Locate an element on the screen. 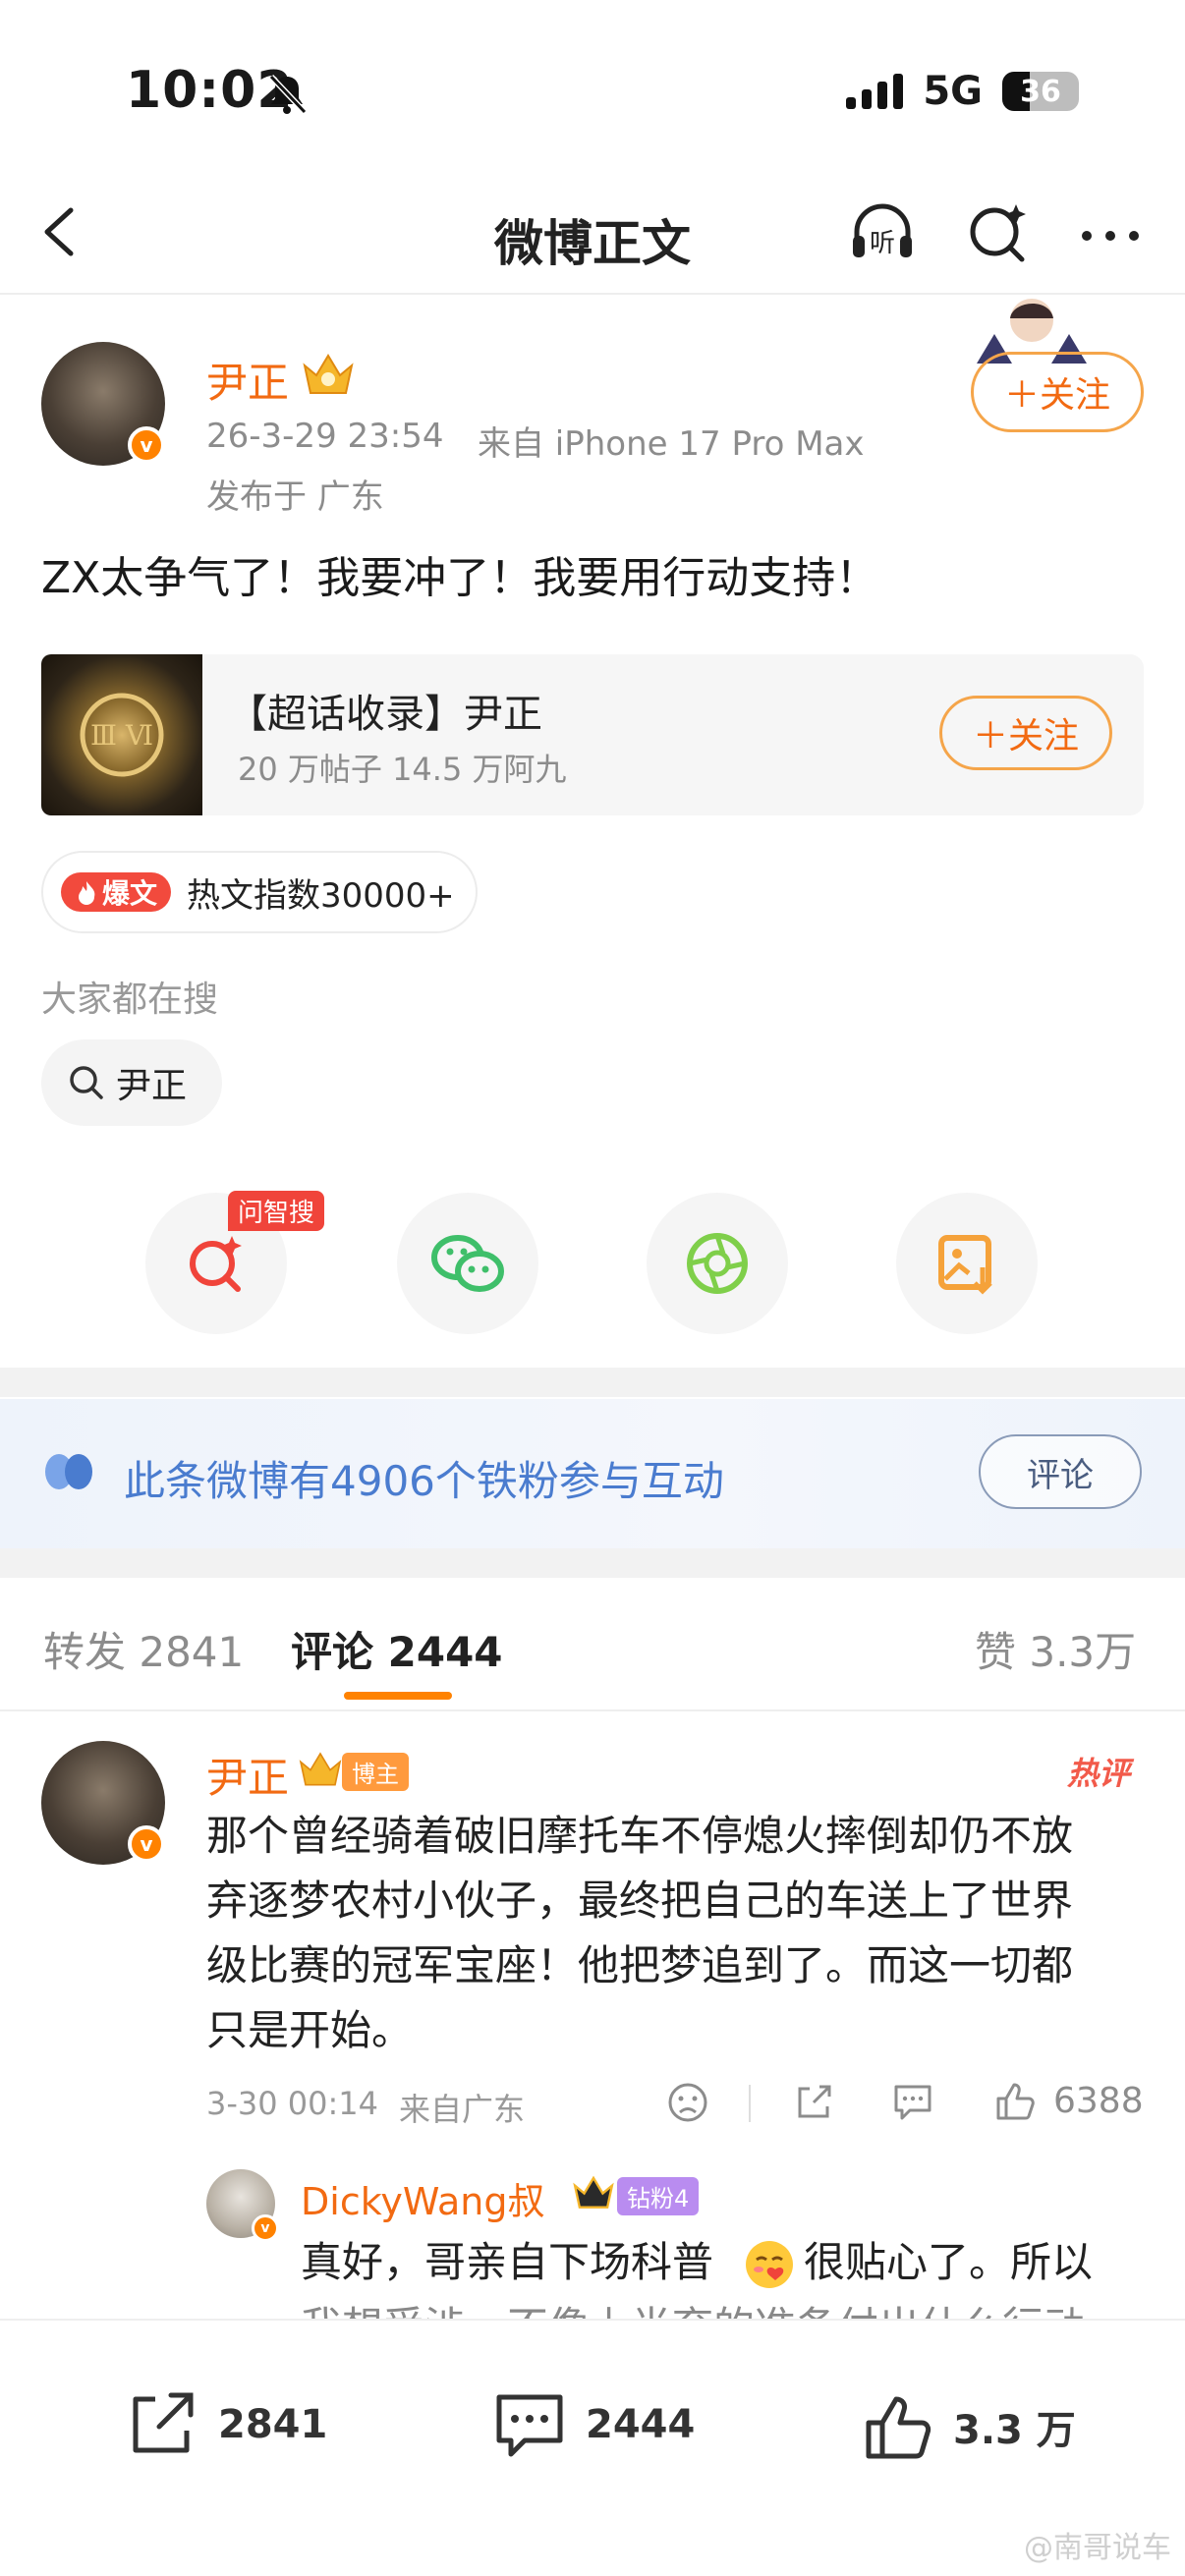 This screenshot has height=2576, width=1185. reply-line-1b: 很贴心了。所以 is located at coordinates (949, 2262).